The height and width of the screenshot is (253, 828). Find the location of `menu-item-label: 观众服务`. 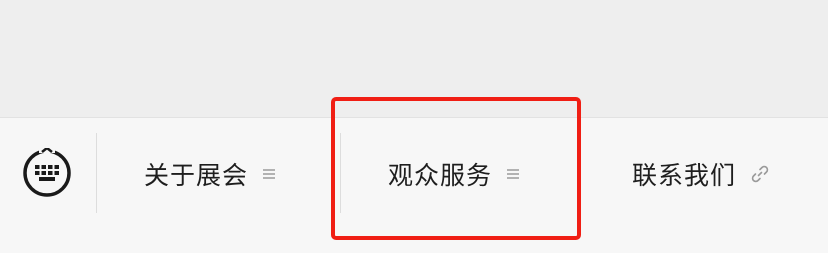

menu-item-label: 观众服务 is located at coordinates (440, 175).